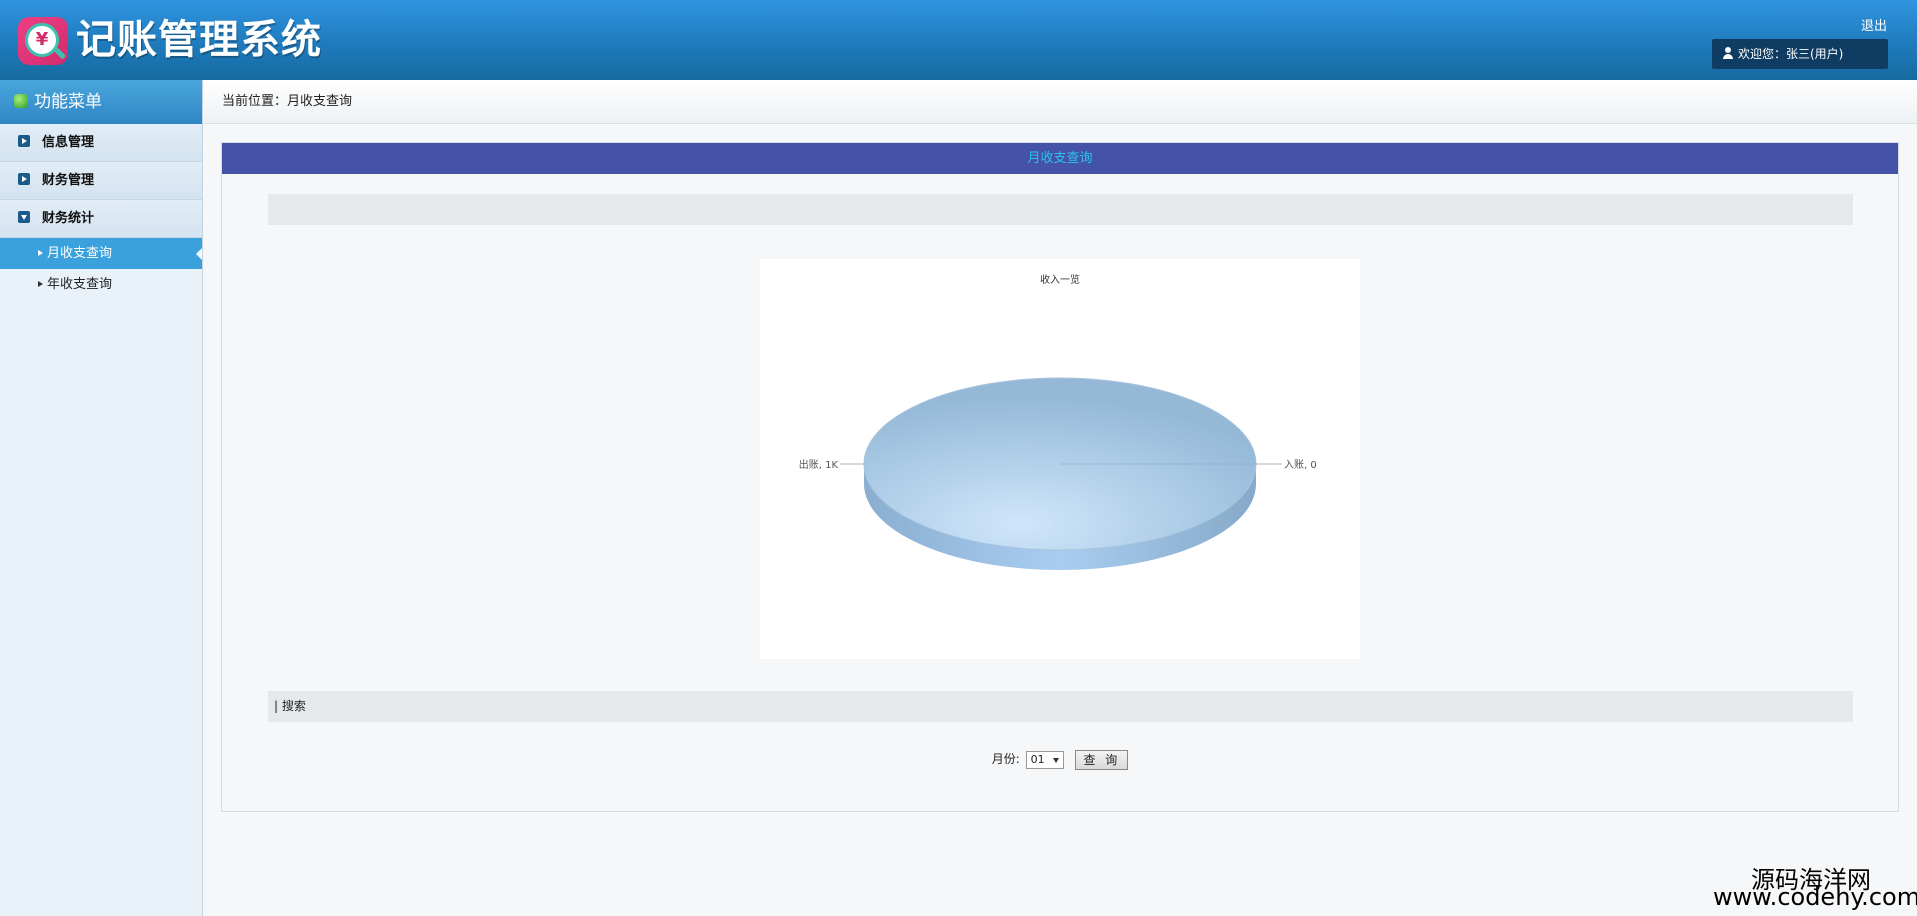 The height and width of the screenshot is (916, 1917). Describe the element at coordinates (1102, 759) in the screenshot. I see `query-button: 查 询` at that location.